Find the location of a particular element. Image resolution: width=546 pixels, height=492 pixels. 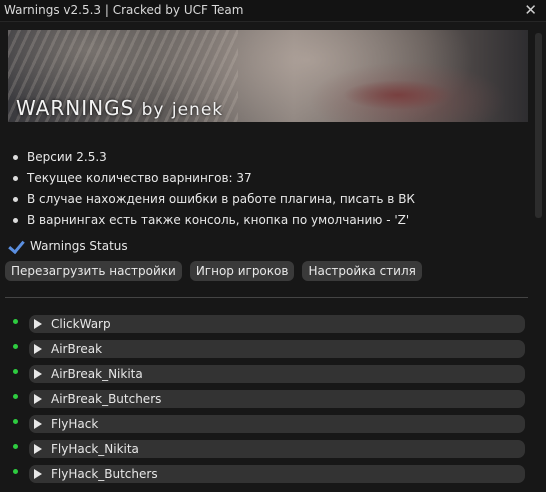

divider is located at coordinates (266, 297).